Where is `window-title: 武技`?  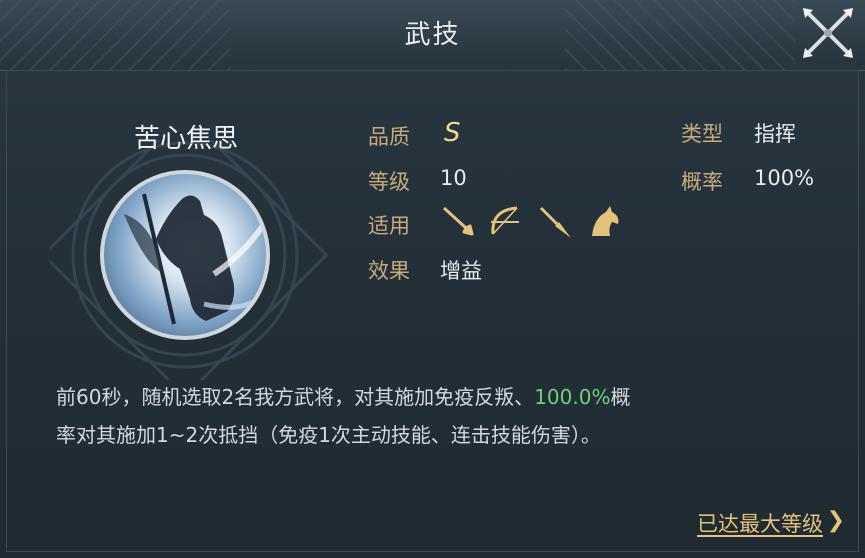
window-title: 武技 is located at coordinates (432, 35).